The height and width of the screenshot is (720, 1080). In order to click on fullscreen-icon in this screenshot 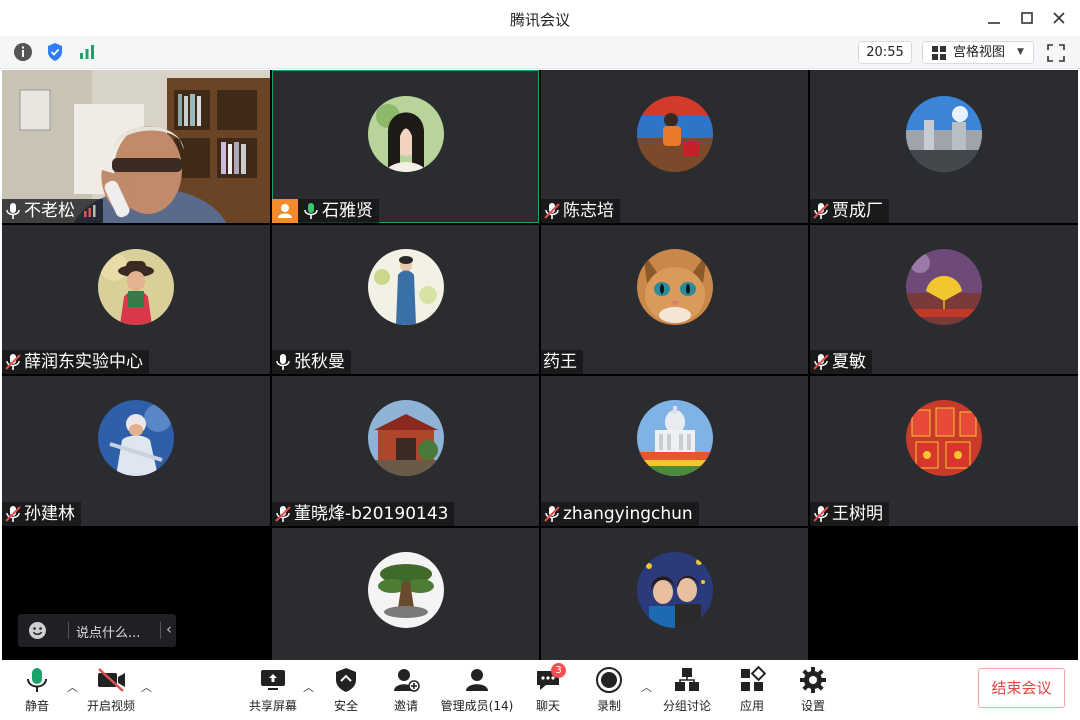, I will do `click(1056, 53)`.